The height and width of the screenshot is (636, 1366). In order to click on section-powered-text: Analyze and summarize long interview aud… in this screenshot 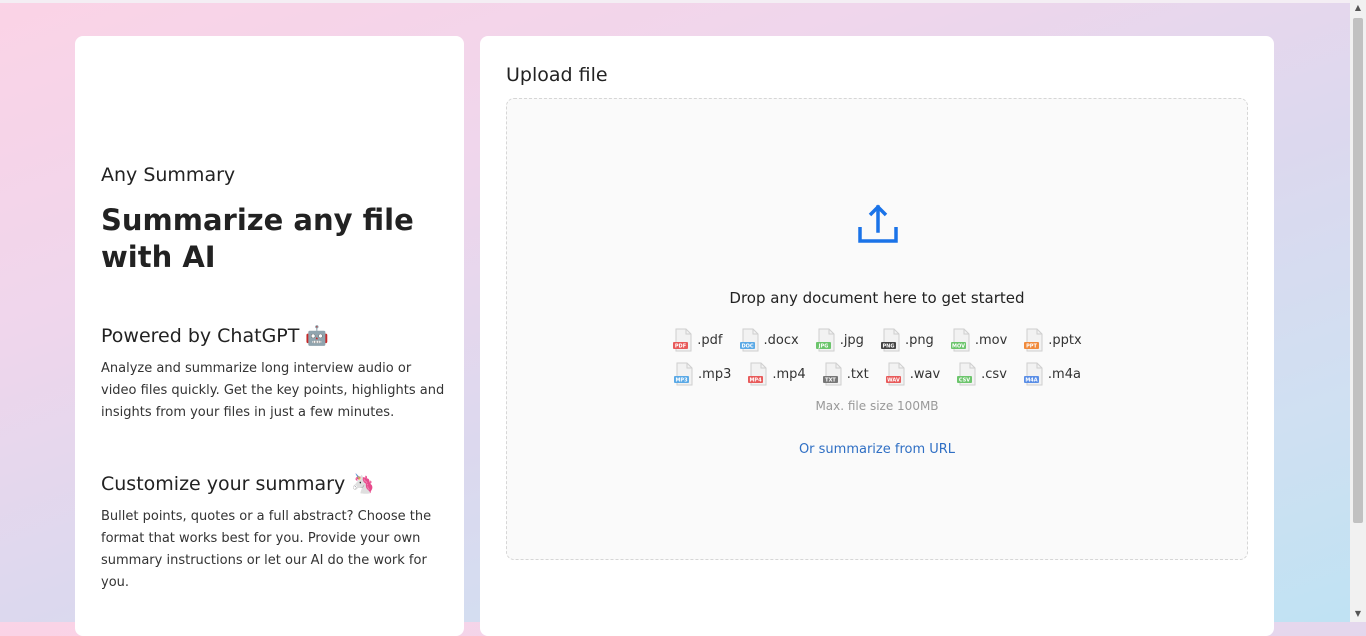, I will do `click(273, 390)`.